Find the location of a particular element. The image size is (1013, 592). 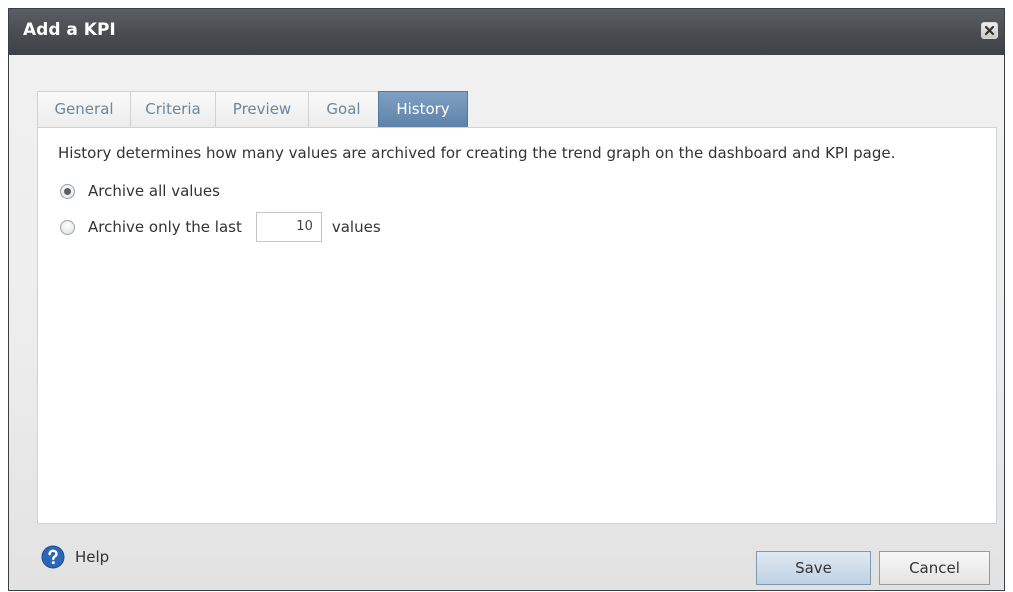

cancel-button: Cancel is located at coordinates (934, 568).